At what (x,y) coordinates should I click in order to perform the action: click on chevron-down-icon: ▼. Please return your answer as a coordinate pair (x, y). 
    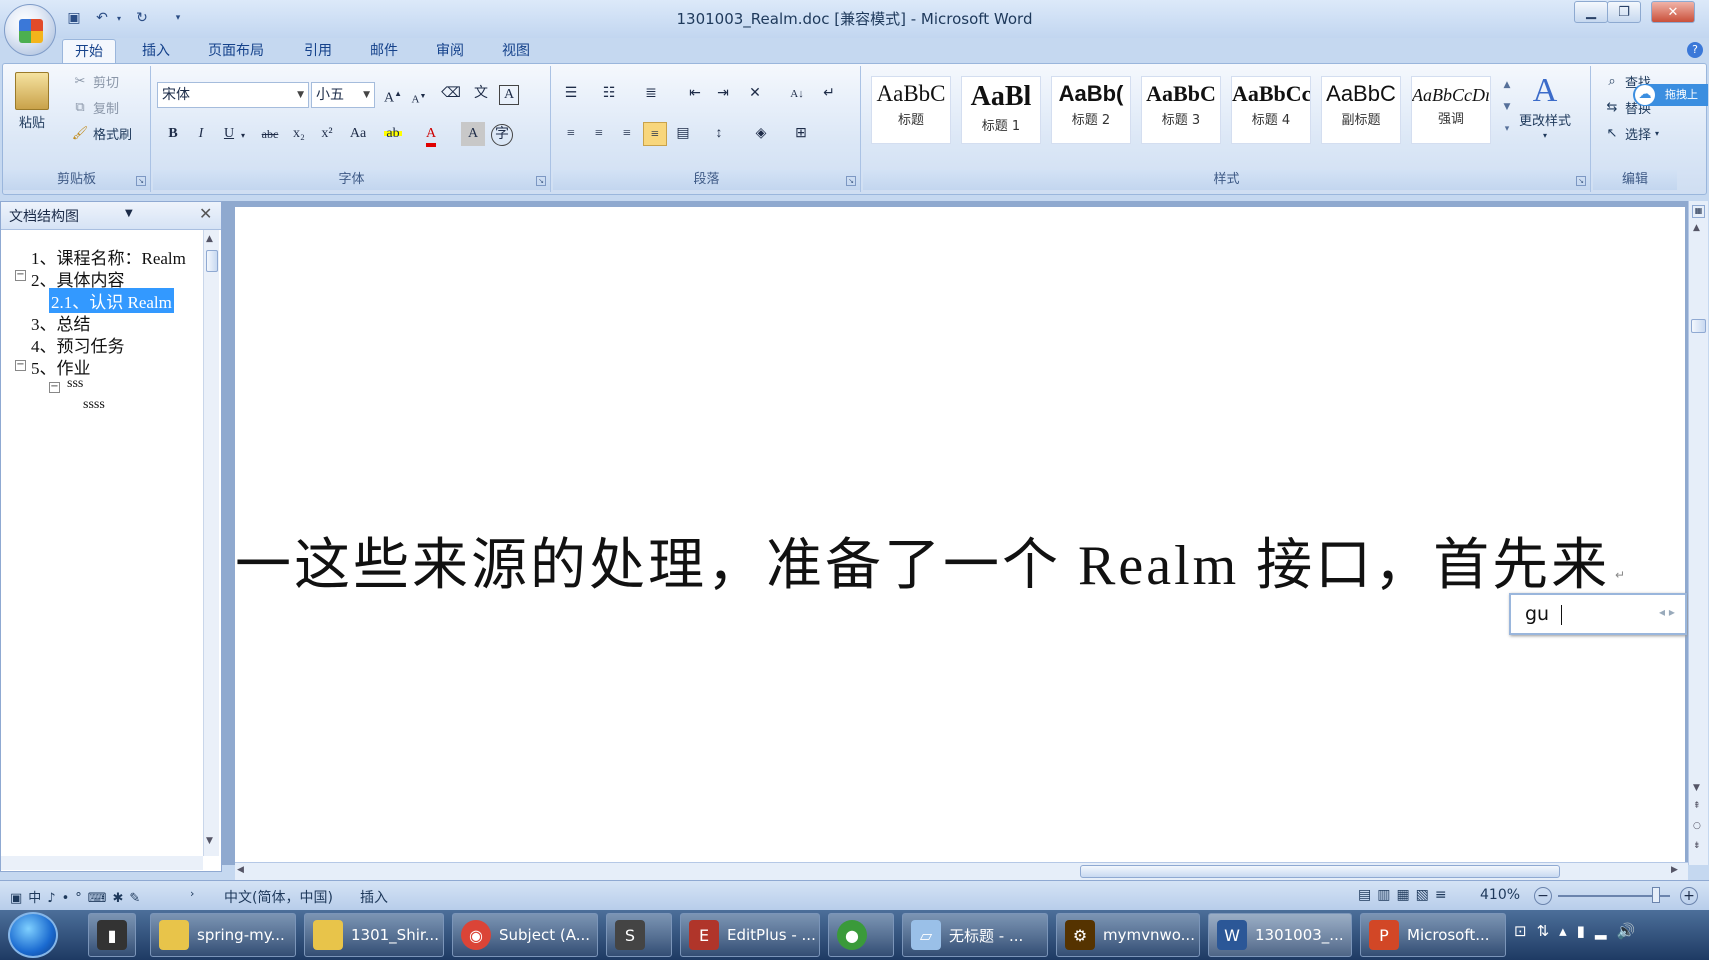
    Looking at the image, I should click on (129, 213).